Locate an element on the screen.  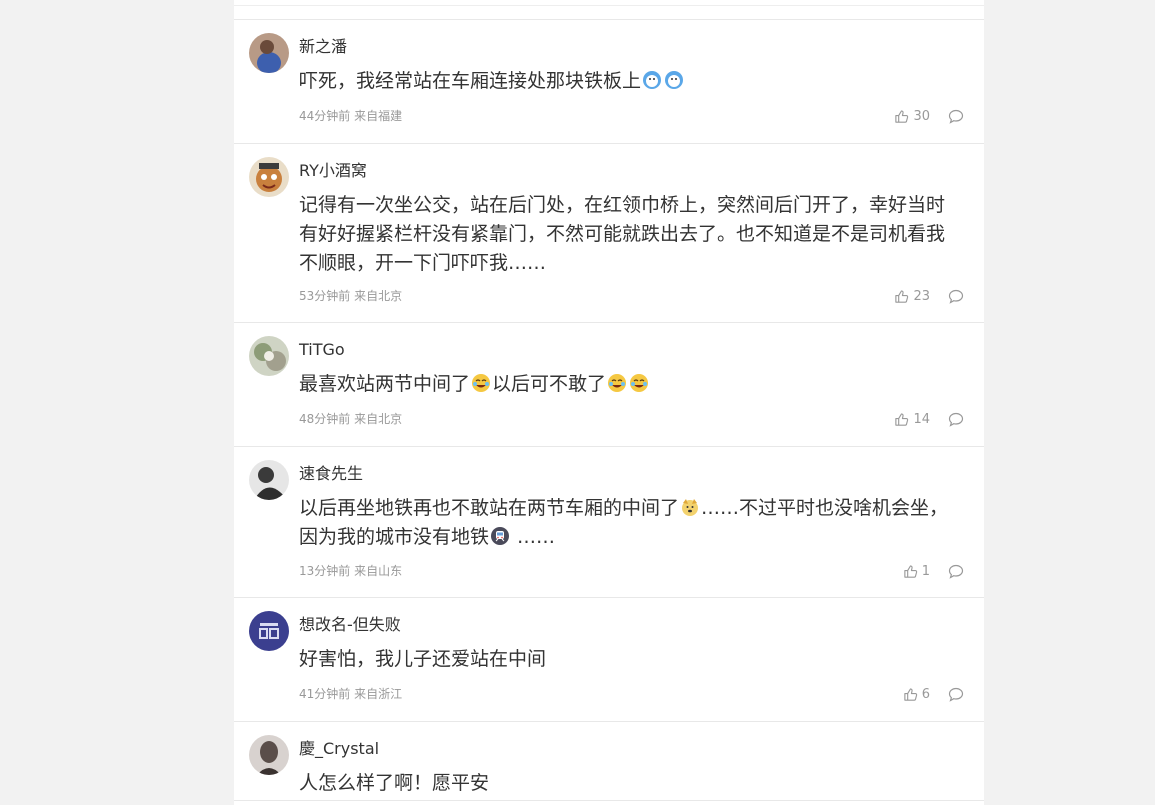
like-count: 23 is located at coordinates (921, 296).